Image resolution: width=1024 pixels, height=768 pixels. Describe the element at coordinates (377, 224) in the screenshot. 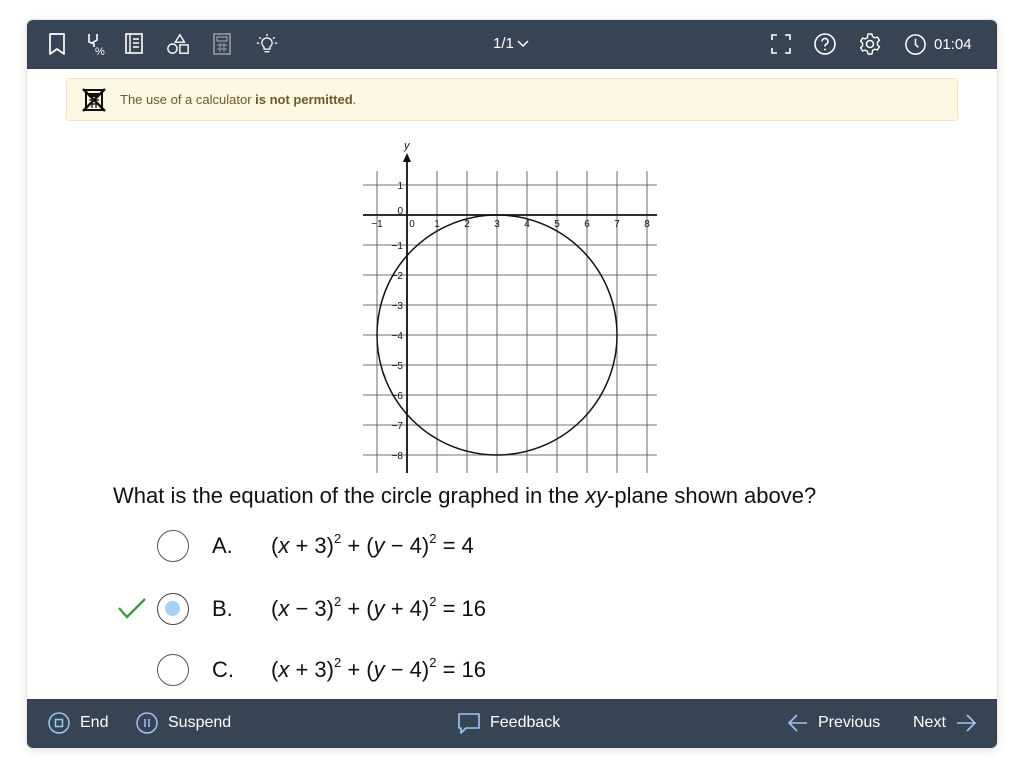

I see `x-tick-label: −1` at that location.